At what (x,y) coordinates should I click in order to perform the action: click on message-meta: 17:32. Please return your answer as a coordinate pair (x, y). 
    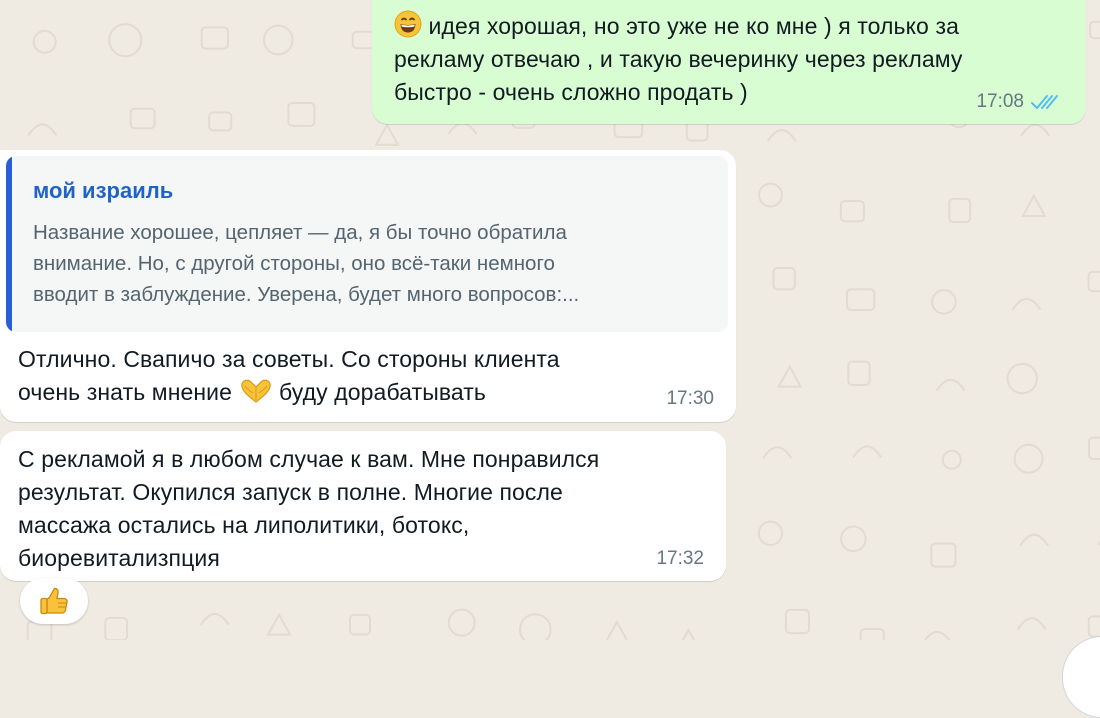
    Looking at the image, I should click on (680, 559).